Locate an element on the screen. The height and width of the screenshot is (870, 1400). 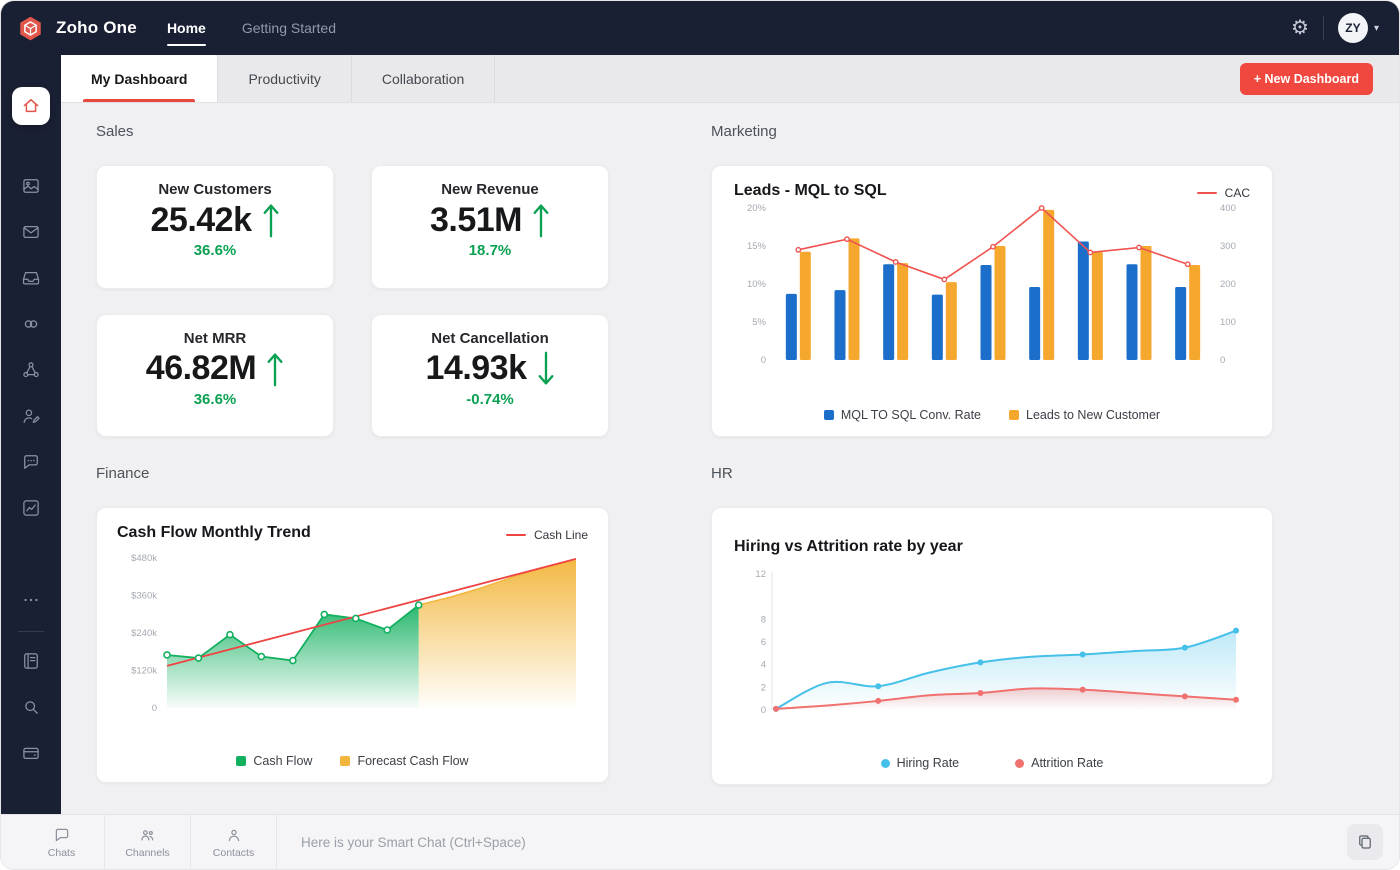
svg-text: 15% is located at coordinates (757, 246).